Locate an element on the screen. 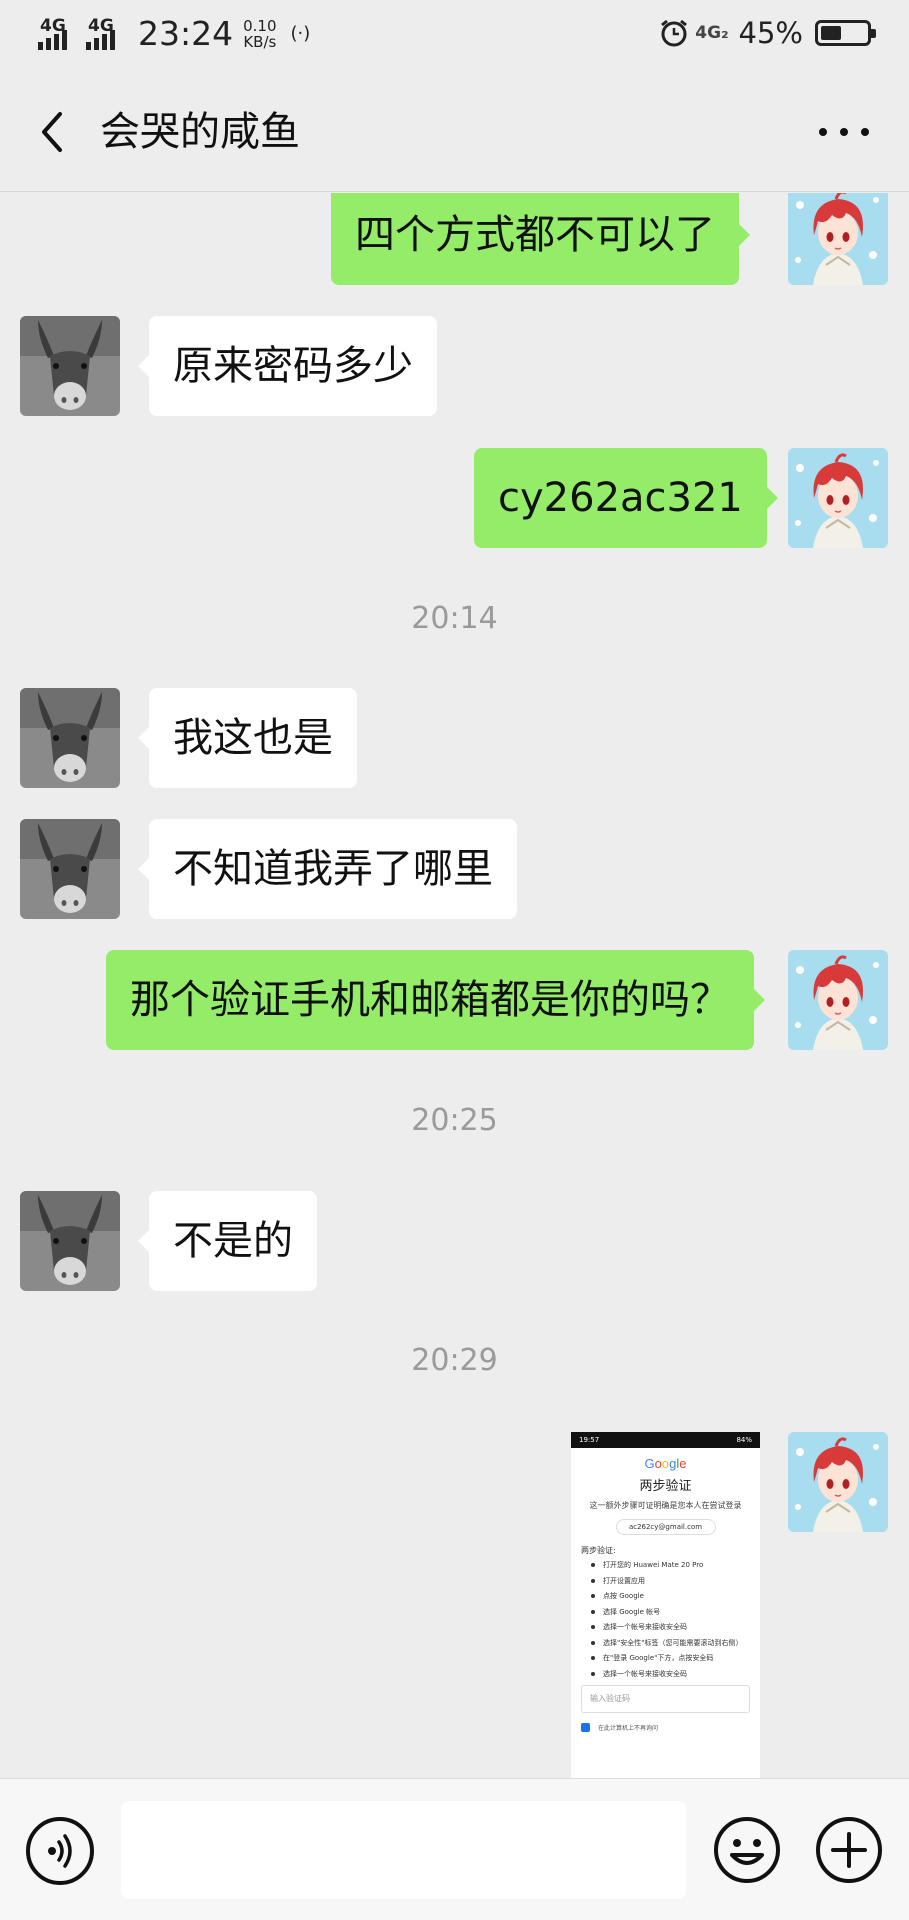  emoji-button is located at coordinates (747, 1850).